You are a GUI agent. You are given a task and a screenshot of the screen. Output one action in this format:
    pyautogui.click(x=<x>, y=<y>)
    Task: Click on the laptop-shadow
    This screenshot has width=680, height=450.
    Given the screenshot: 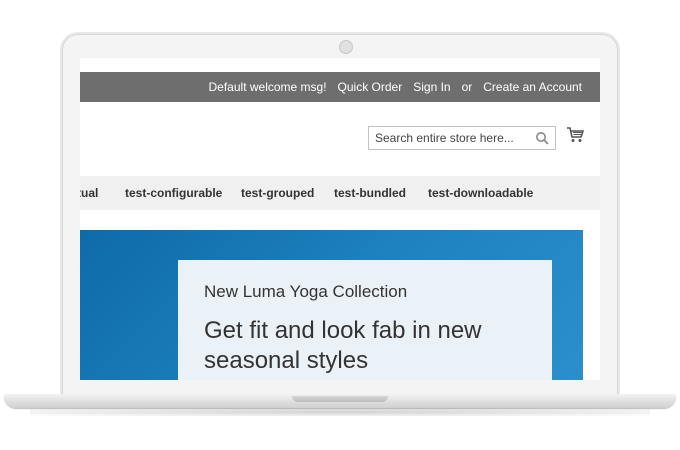 What is the action you would take?
    pyautogui.click(x=340, y=412)
    